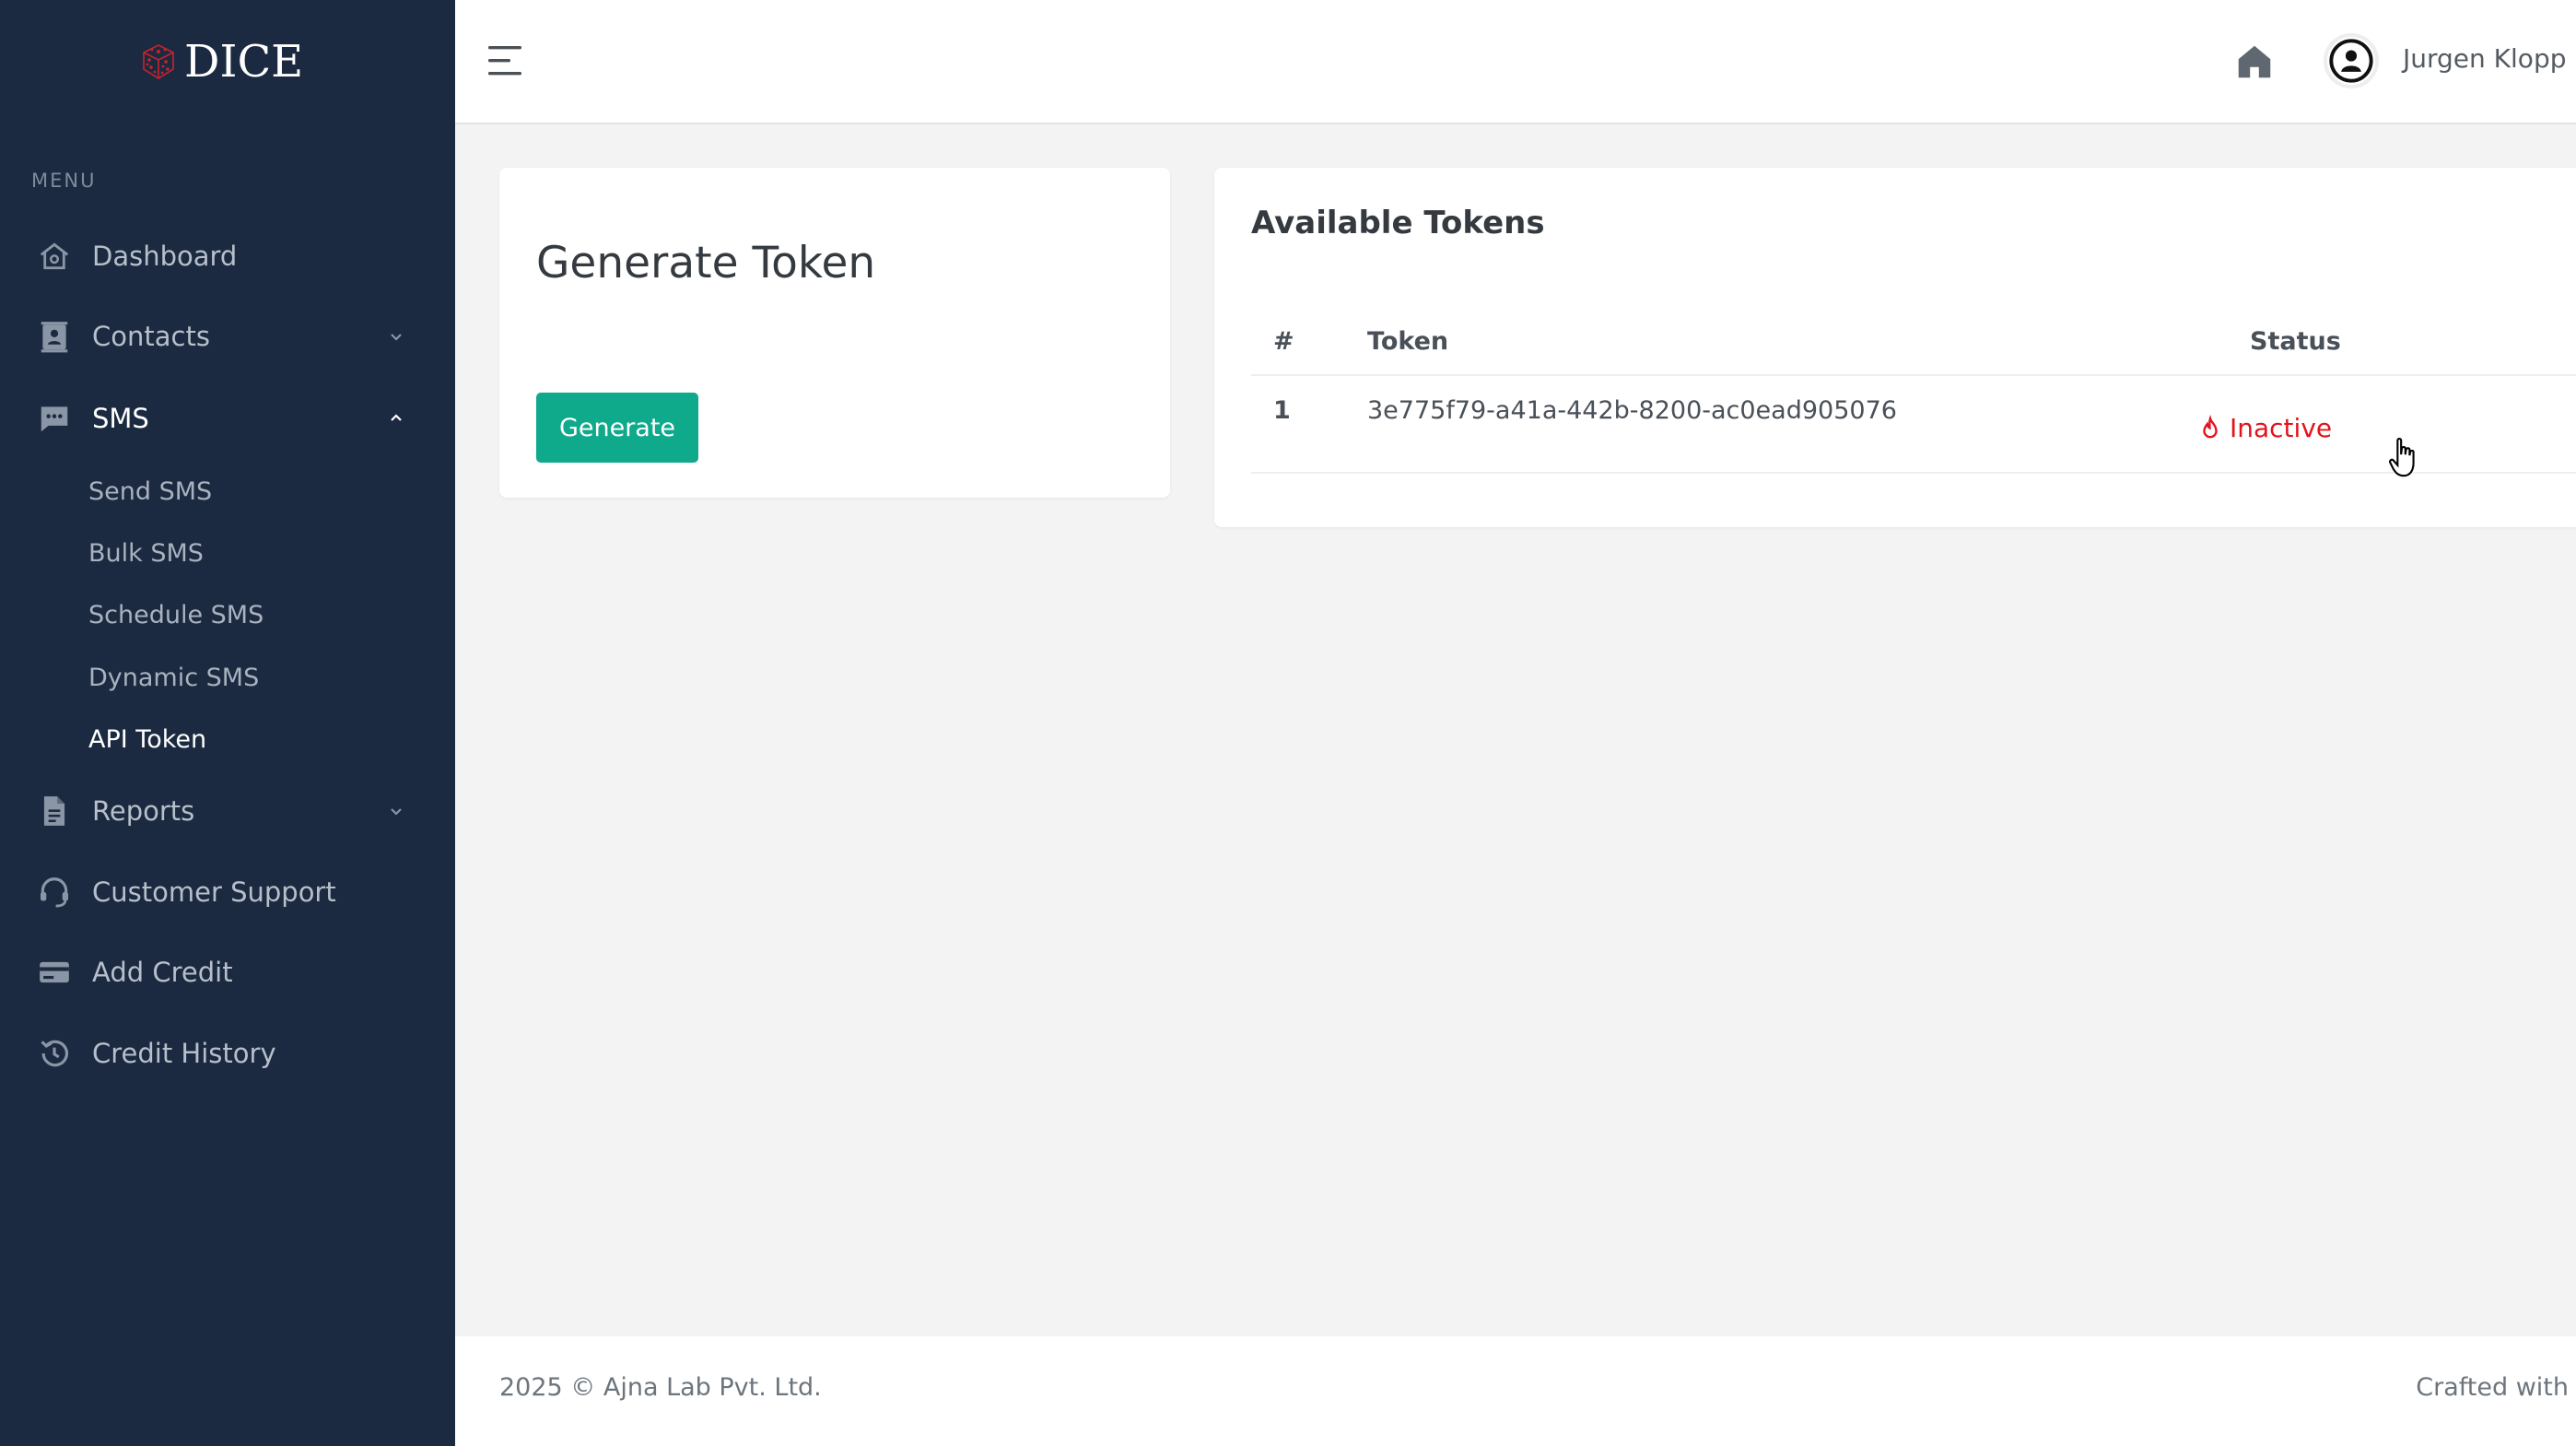 The width and height of the screenshot is (2576, 1446). What do you see at coordinates (54, 972) in the screenshot?
I see `credit-card-icon` at bounding box center [54, 972].